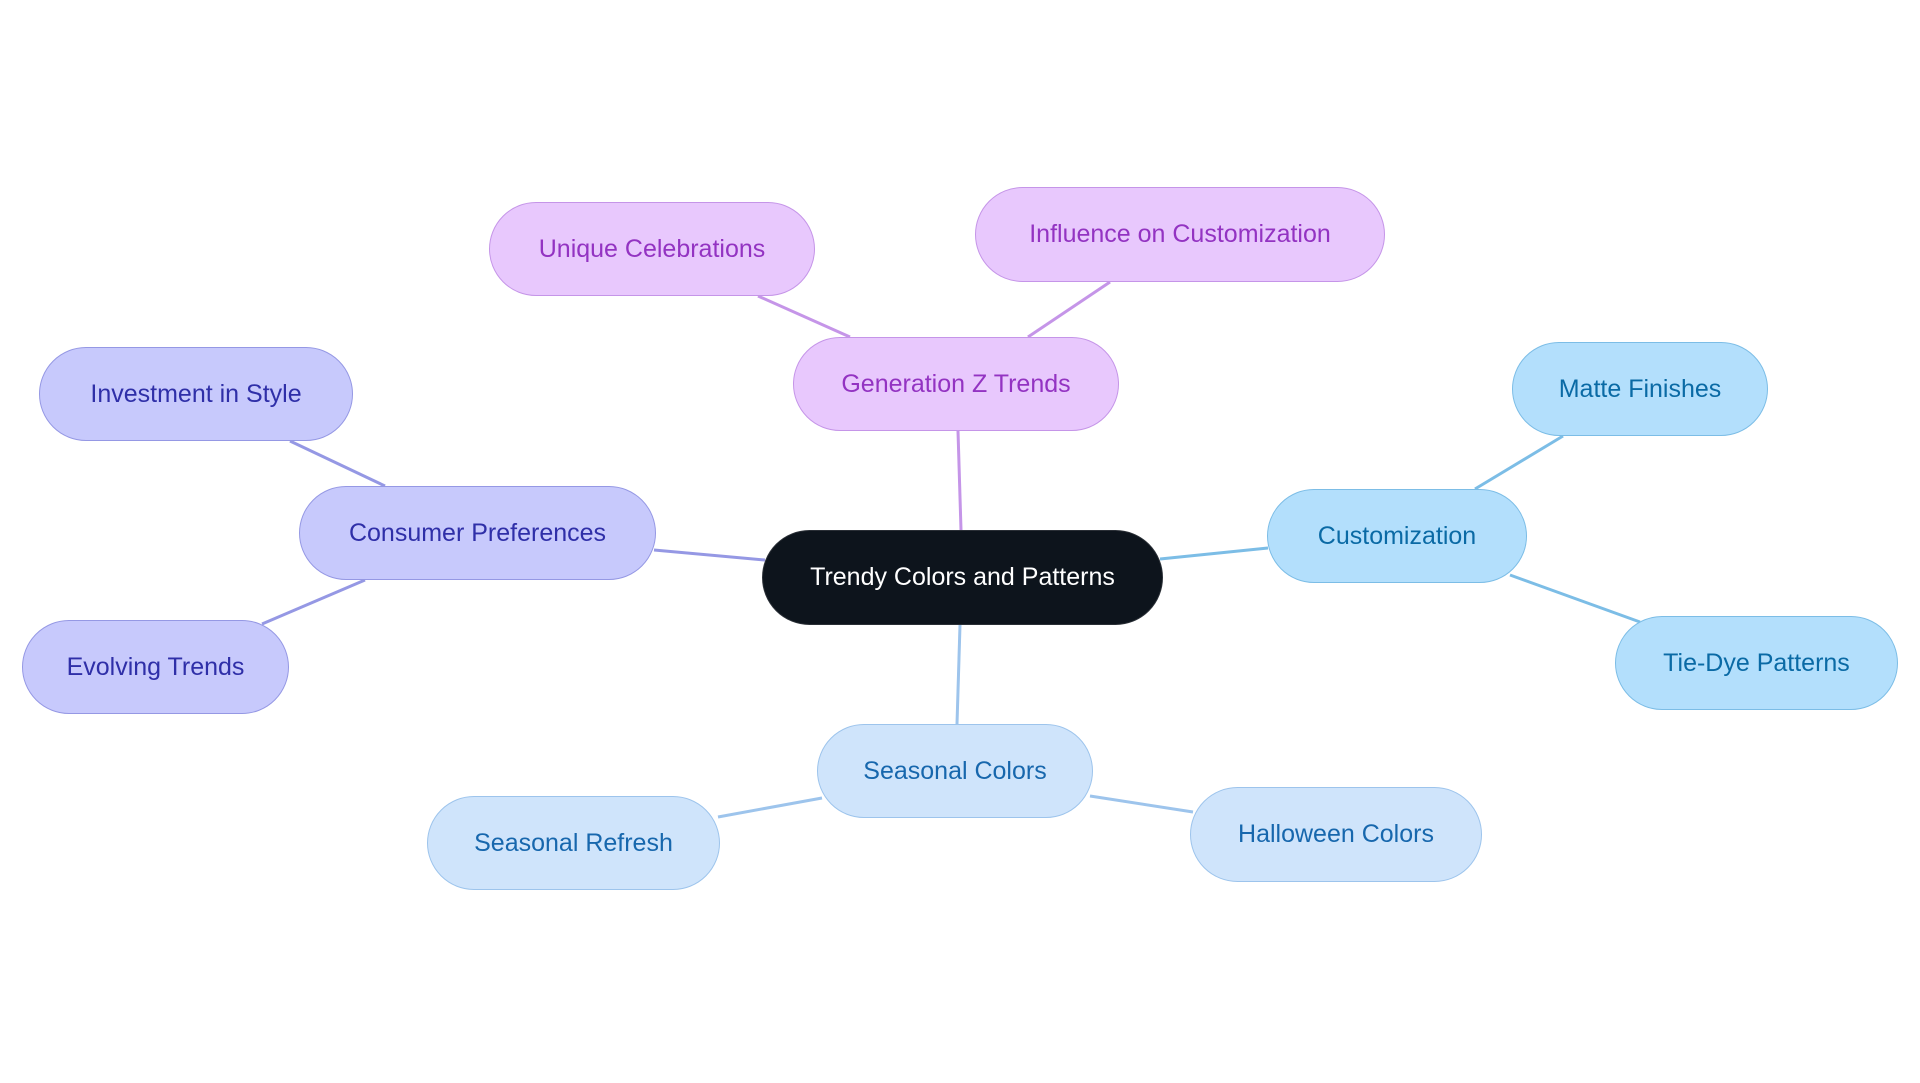 The image size is (1920, 1083). I want to click on node-label: Tie-Dye Patterns, so click(1756, 662).